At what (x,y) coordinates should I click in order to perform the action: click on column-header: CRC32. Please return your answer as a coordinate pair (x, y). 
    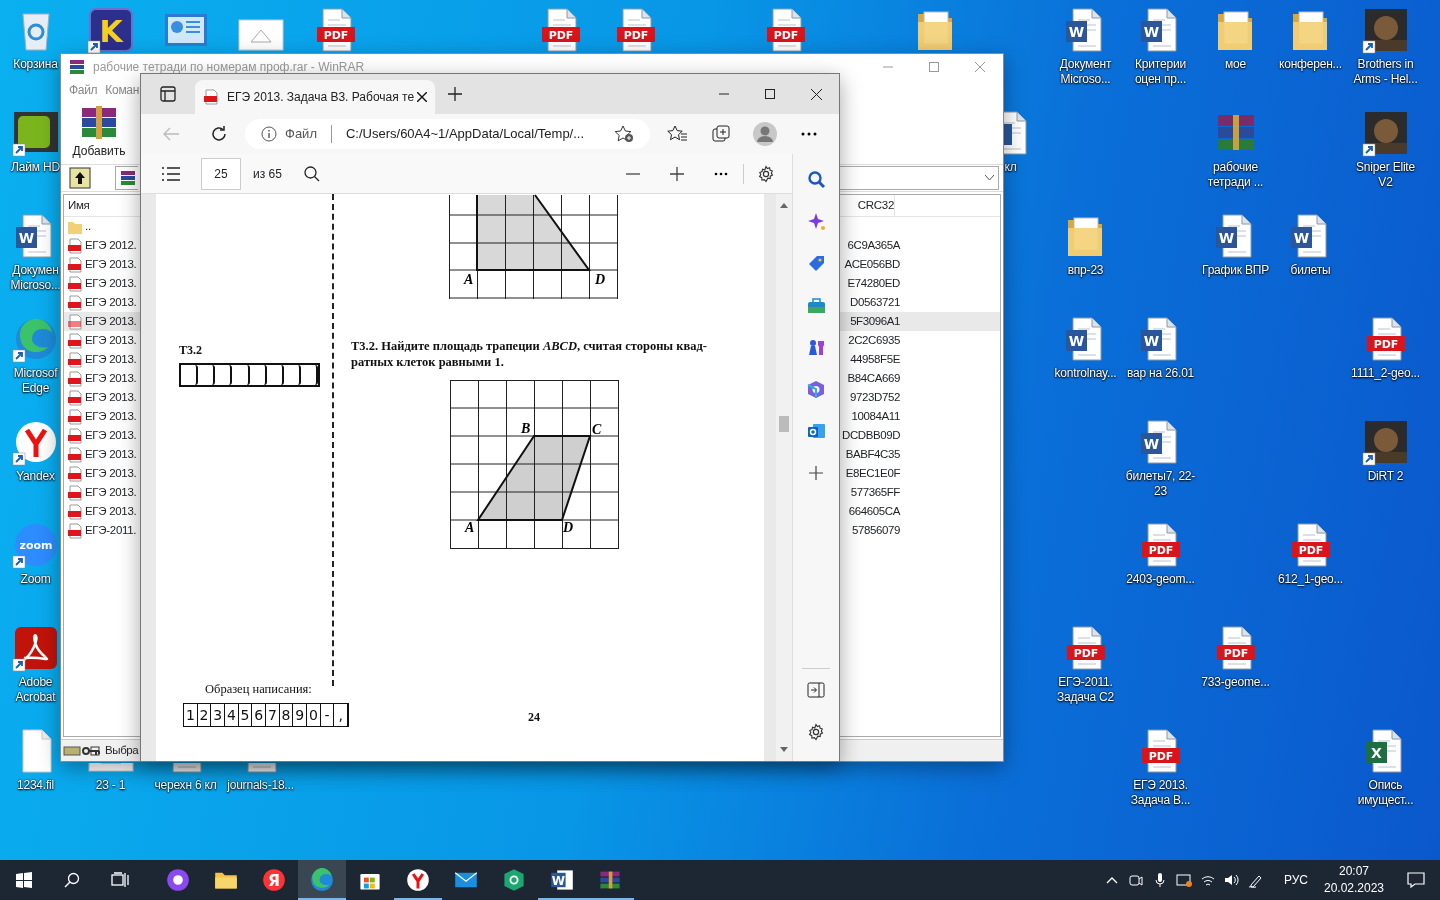
    Looking at the image, I should click on (865, 205).